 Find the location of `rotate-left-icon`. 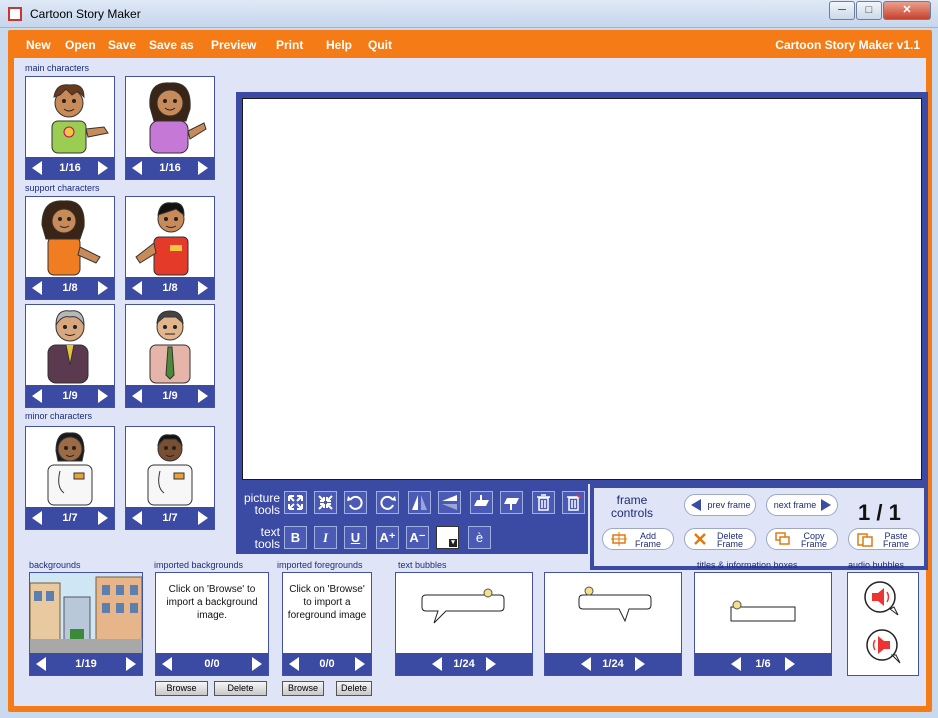

rotate-left-icon is located at coordinates (355, 502).